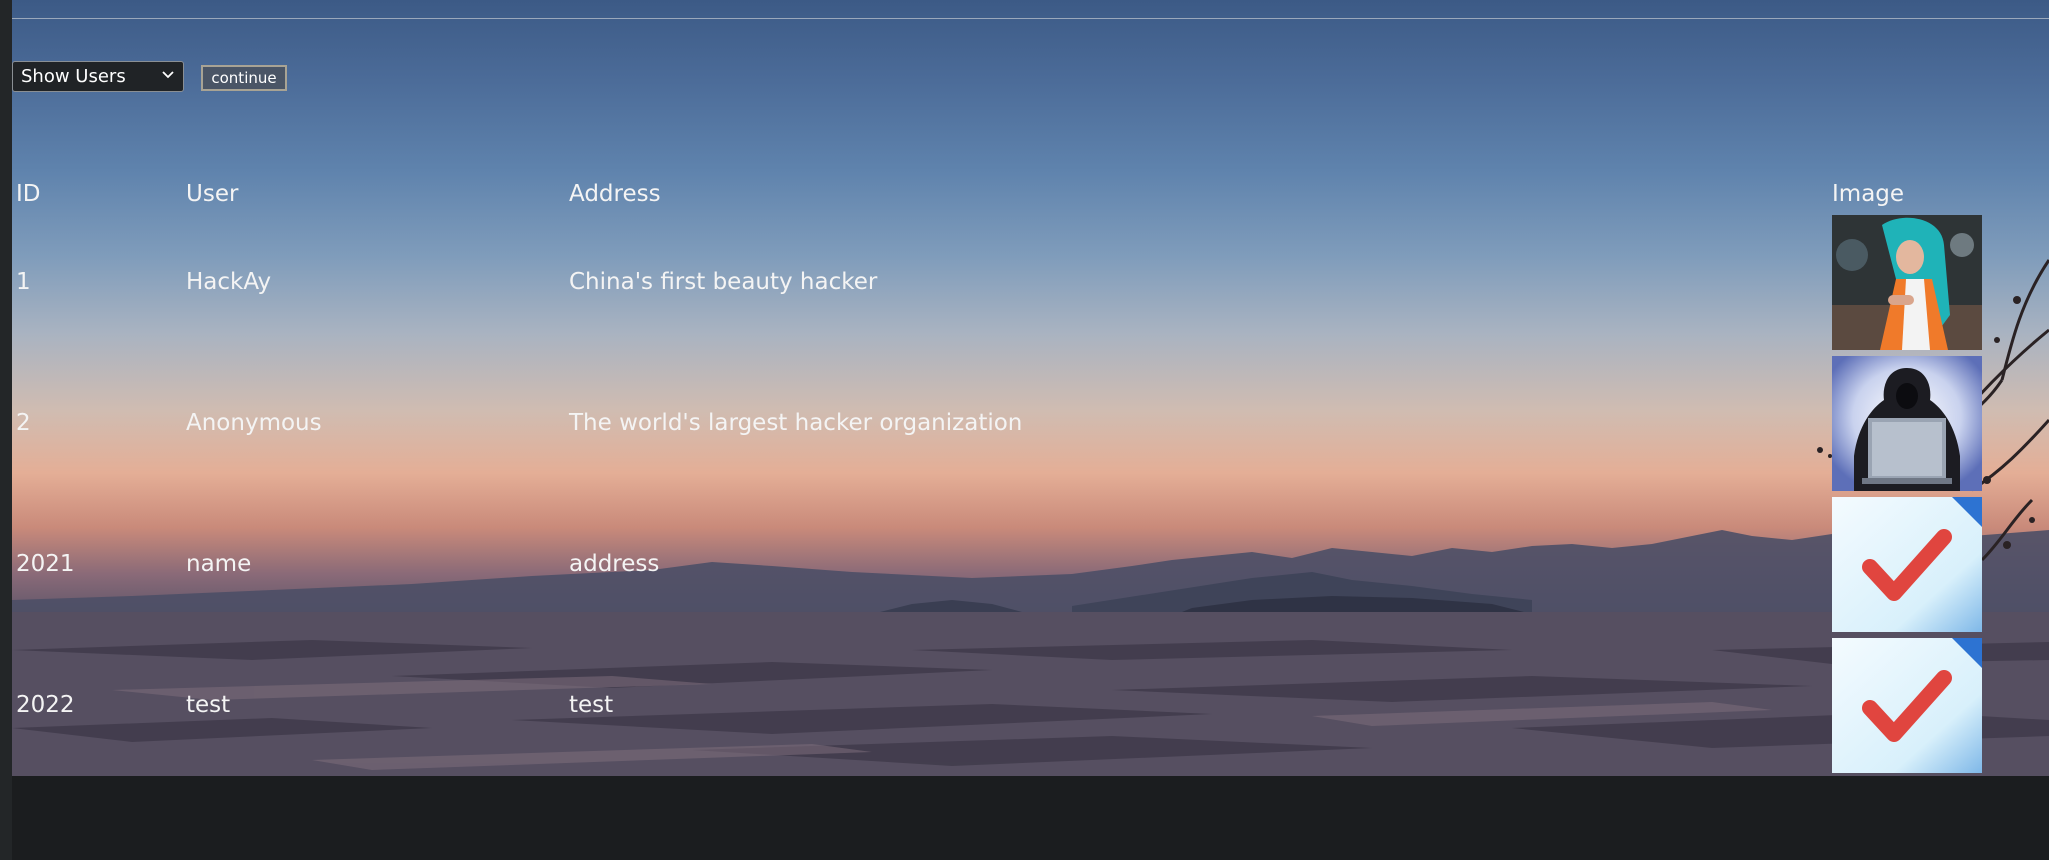  I want to click on row-user: name, so click(219, 564).